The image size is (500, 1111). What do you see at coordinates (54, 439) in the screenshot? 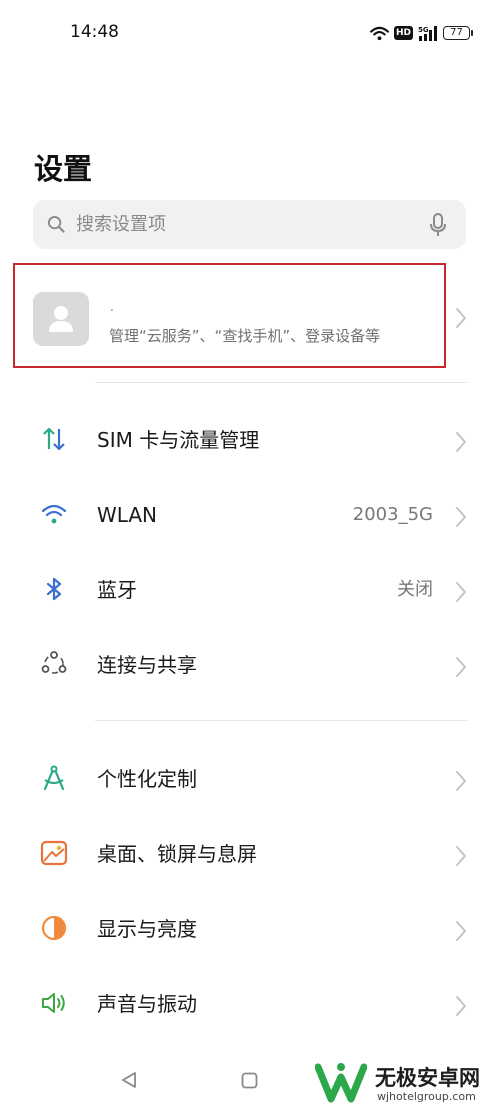
I see `sim-data-icon` at bounding box center [54, 439].